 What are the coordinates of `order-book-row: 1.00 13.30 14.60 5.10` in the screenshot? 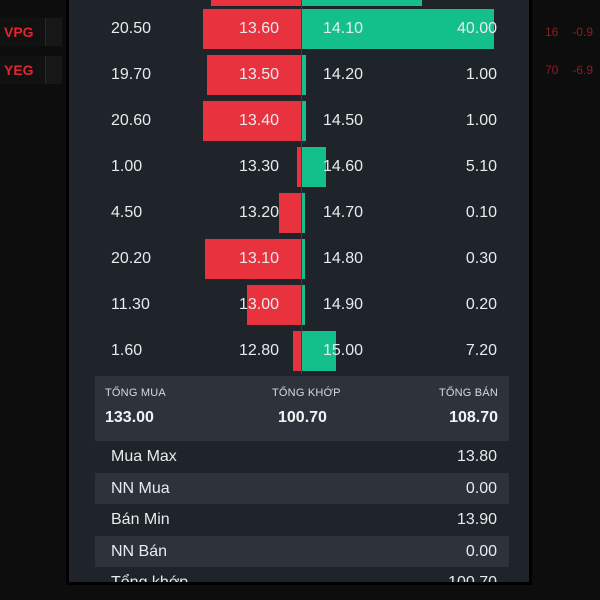 It's located at (302, 167).